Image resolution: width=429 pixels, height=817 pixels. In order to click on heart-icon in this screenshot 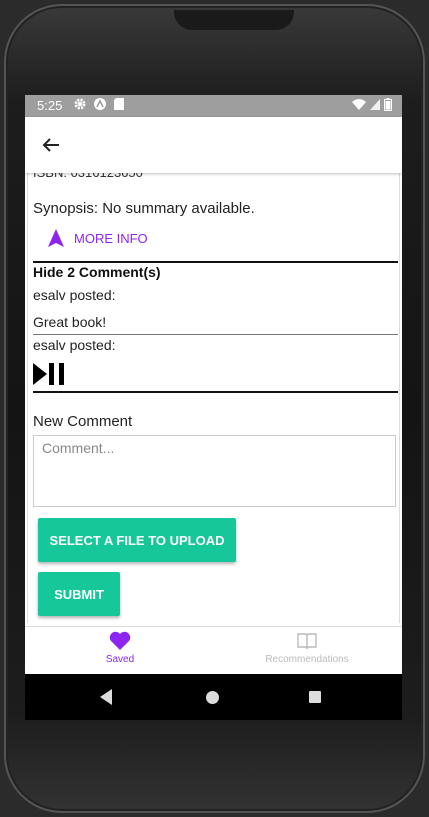, I will do `click(120, 640)`.